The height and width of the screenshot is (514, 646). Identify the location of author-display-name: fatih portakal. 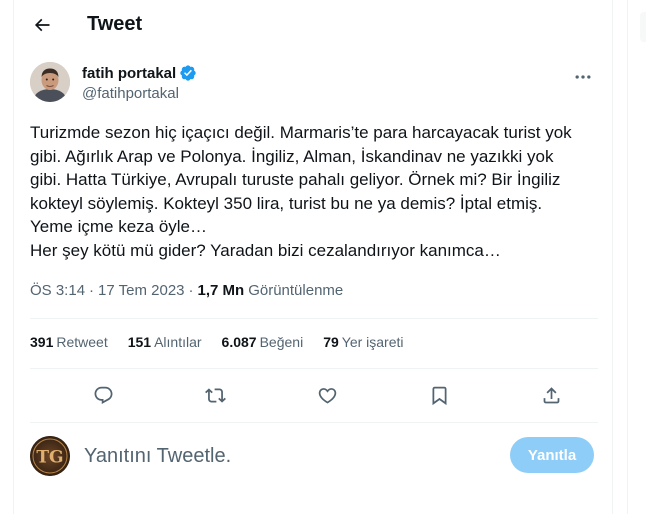
(129, 73).